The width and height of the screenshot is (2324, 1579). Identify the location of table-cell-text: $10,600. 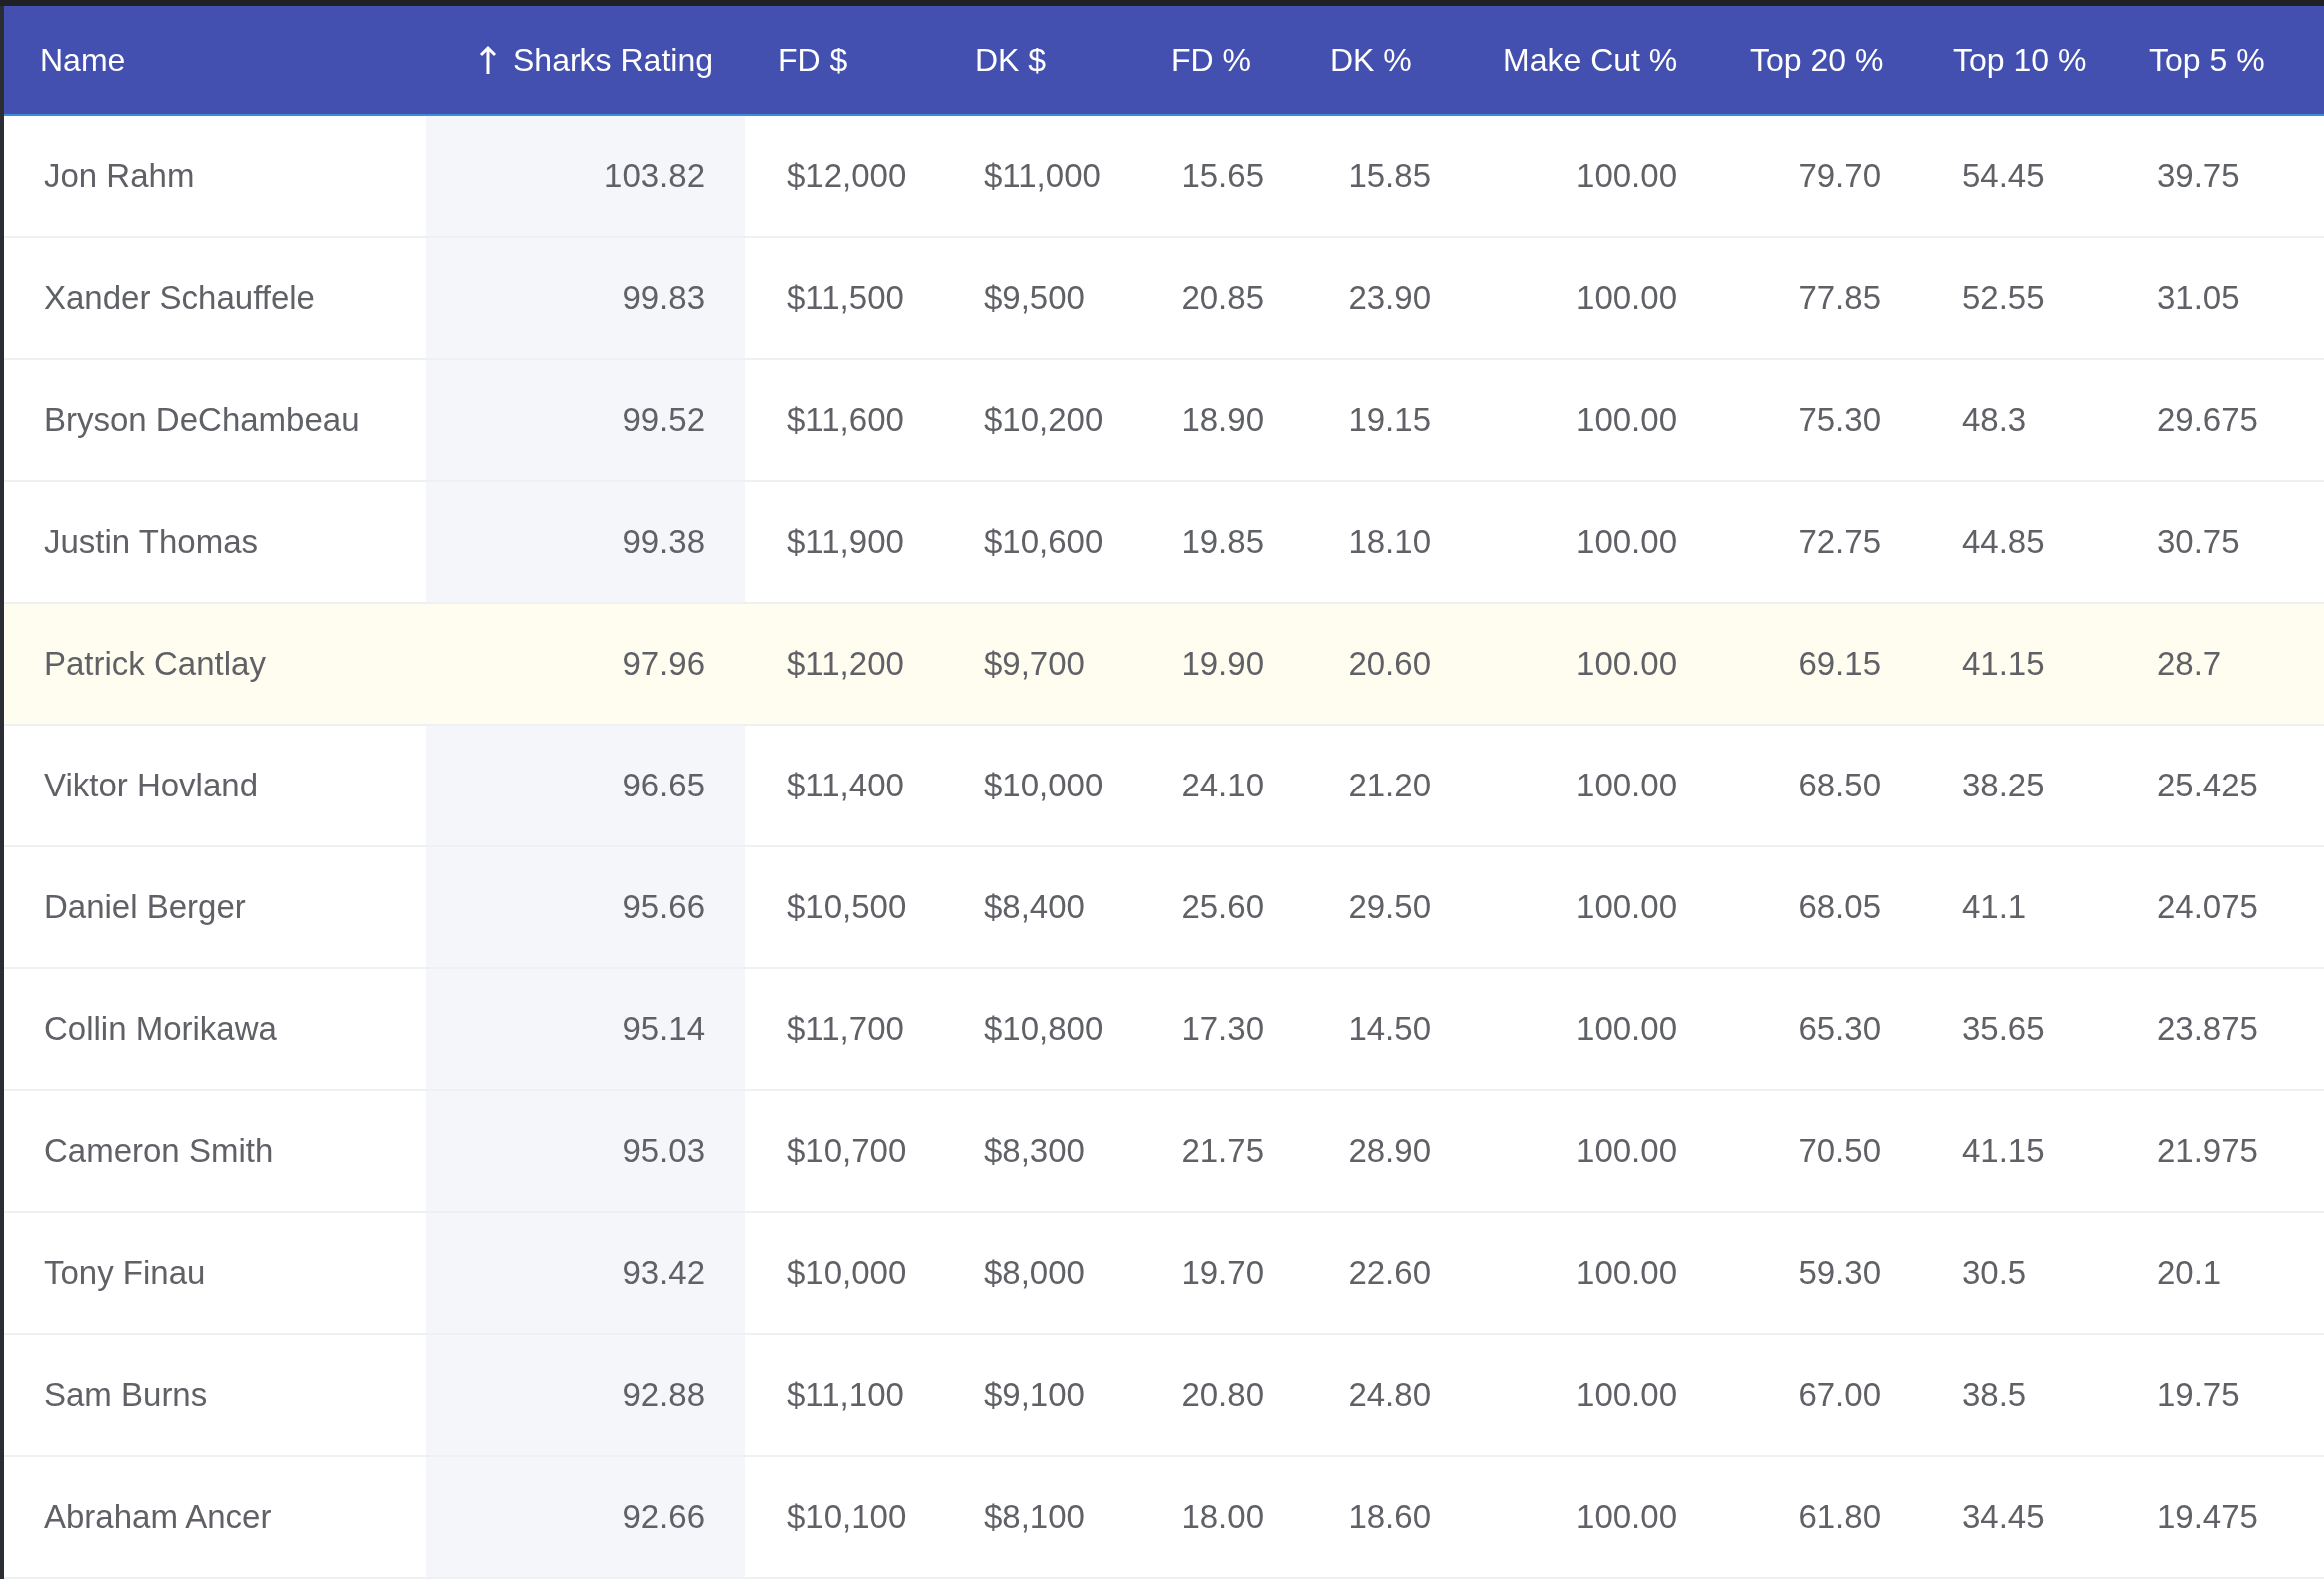
(1044, 542).